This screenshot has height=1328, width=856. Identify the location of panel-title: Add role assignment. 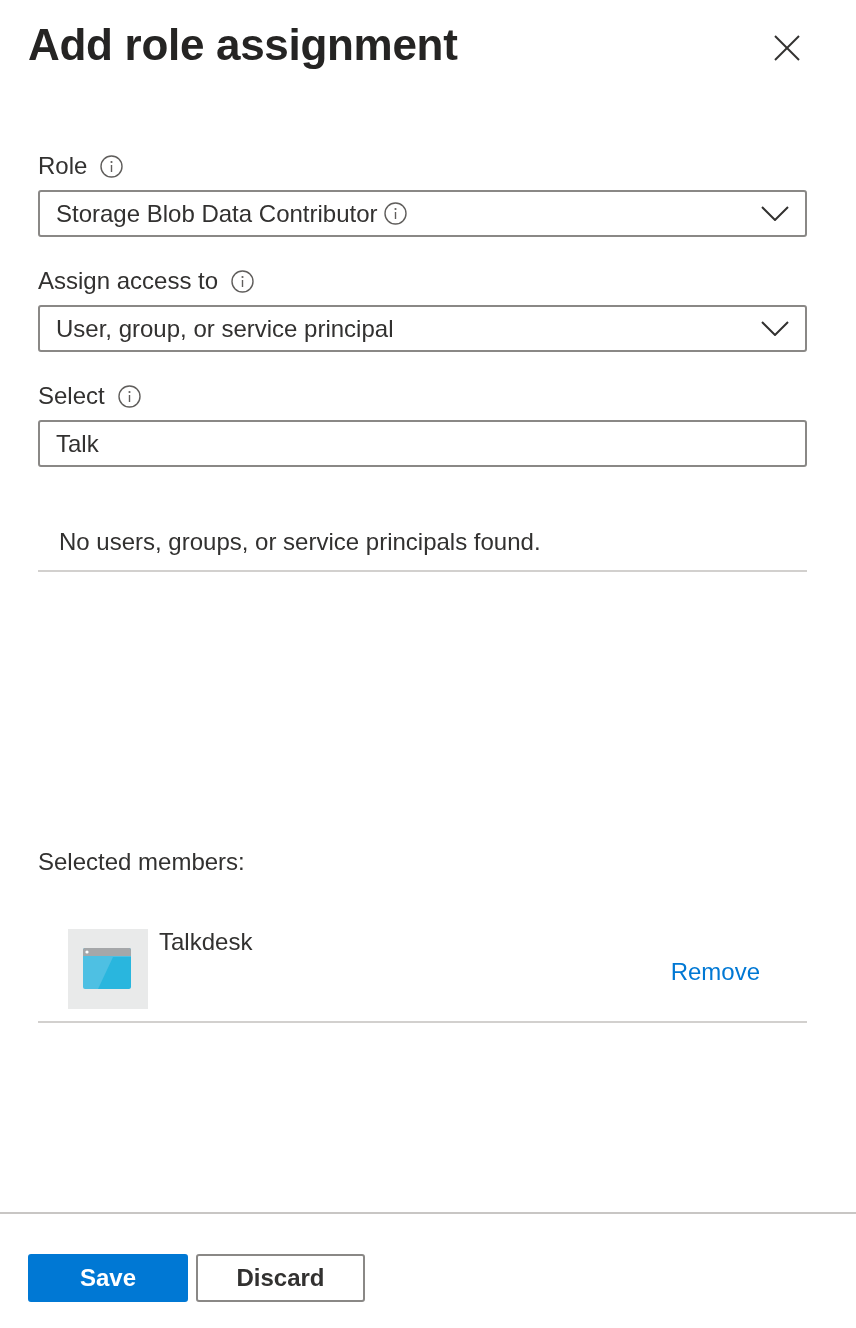
(243, 45).